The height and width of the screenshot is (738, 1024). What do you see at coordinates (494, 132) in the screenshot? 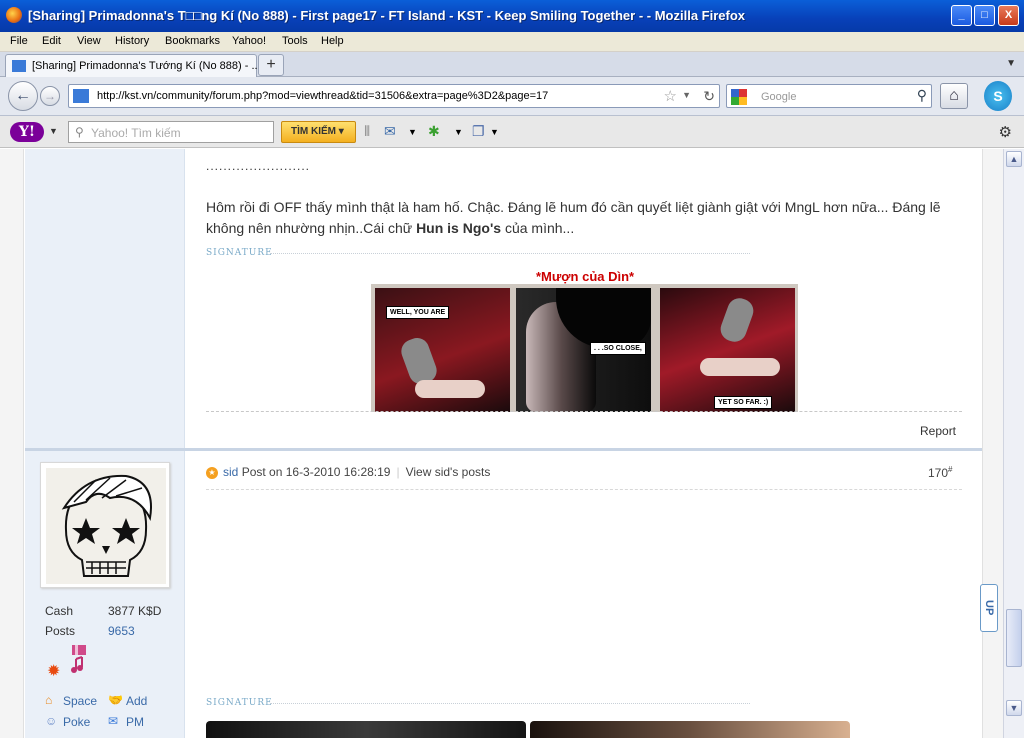
I see `pages-dropdown-icon: ▼` at bounding box center [494, 132].